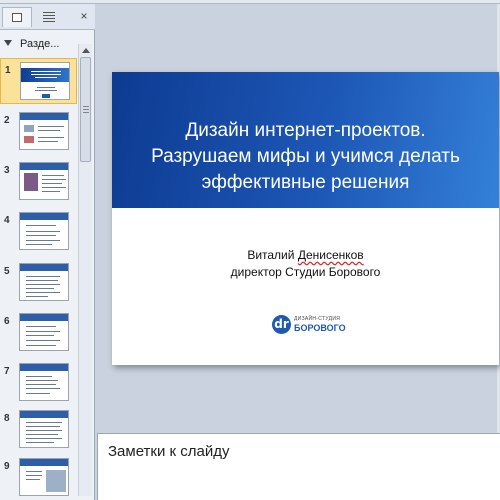  Describe the element at coordinates (305, 272) in the screenshot. I see `author-position: директор Студии Борового` at that location.